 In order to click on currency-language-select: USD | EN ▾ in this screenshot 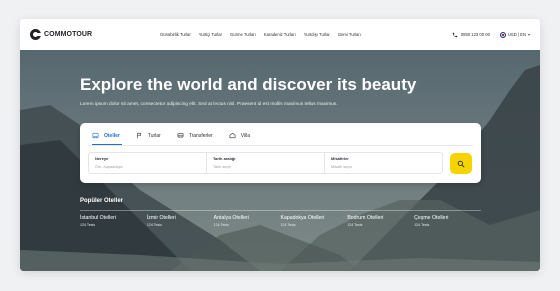, I will do `click(514, 34)`.